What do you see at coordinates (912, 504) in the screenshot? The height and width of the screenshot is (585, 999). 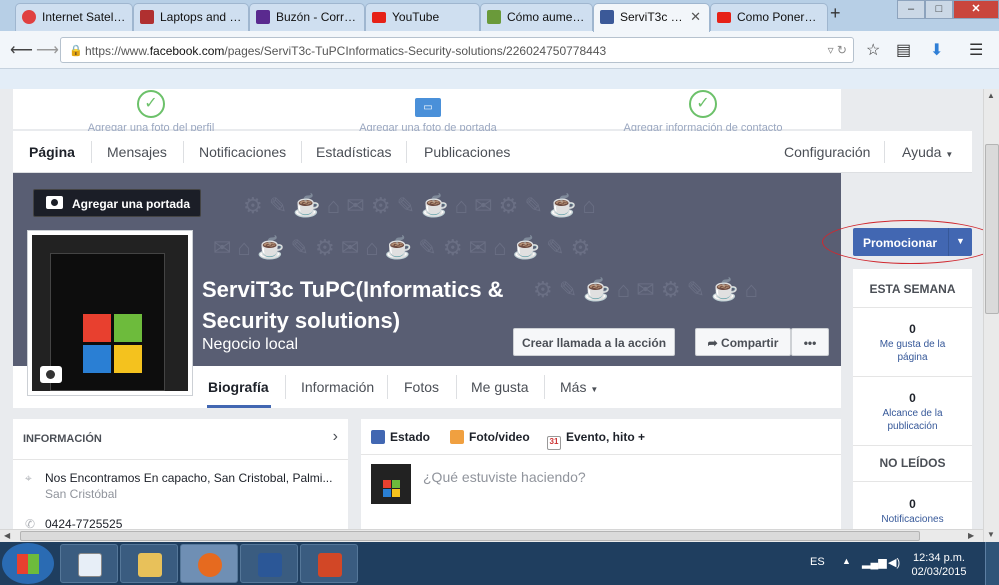 I see `notif-count: 0` at bounding box center [912, 504].